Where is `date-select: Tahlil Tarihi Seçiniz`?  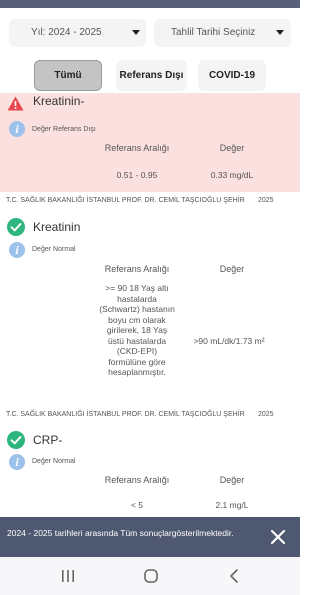 date-select: Tahlil Tarihi Seçiniz is located at coordinates (222, 33).